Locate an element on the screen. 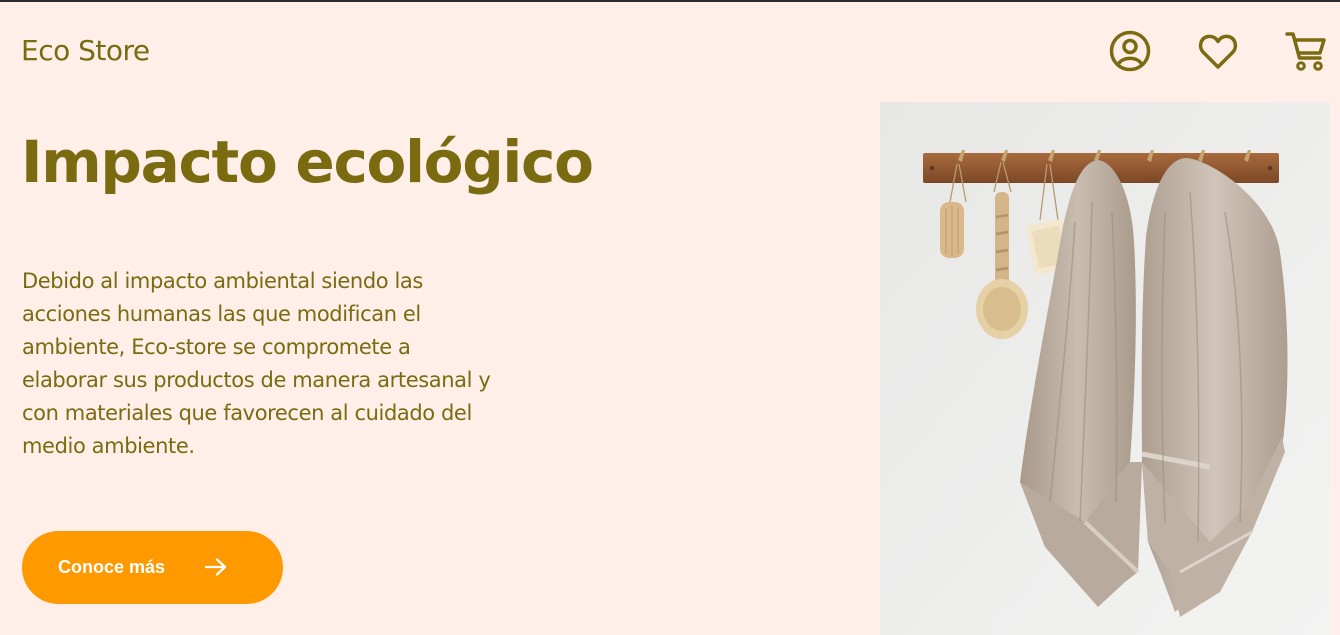  heart-icon is located at coordinates (1218, 51).